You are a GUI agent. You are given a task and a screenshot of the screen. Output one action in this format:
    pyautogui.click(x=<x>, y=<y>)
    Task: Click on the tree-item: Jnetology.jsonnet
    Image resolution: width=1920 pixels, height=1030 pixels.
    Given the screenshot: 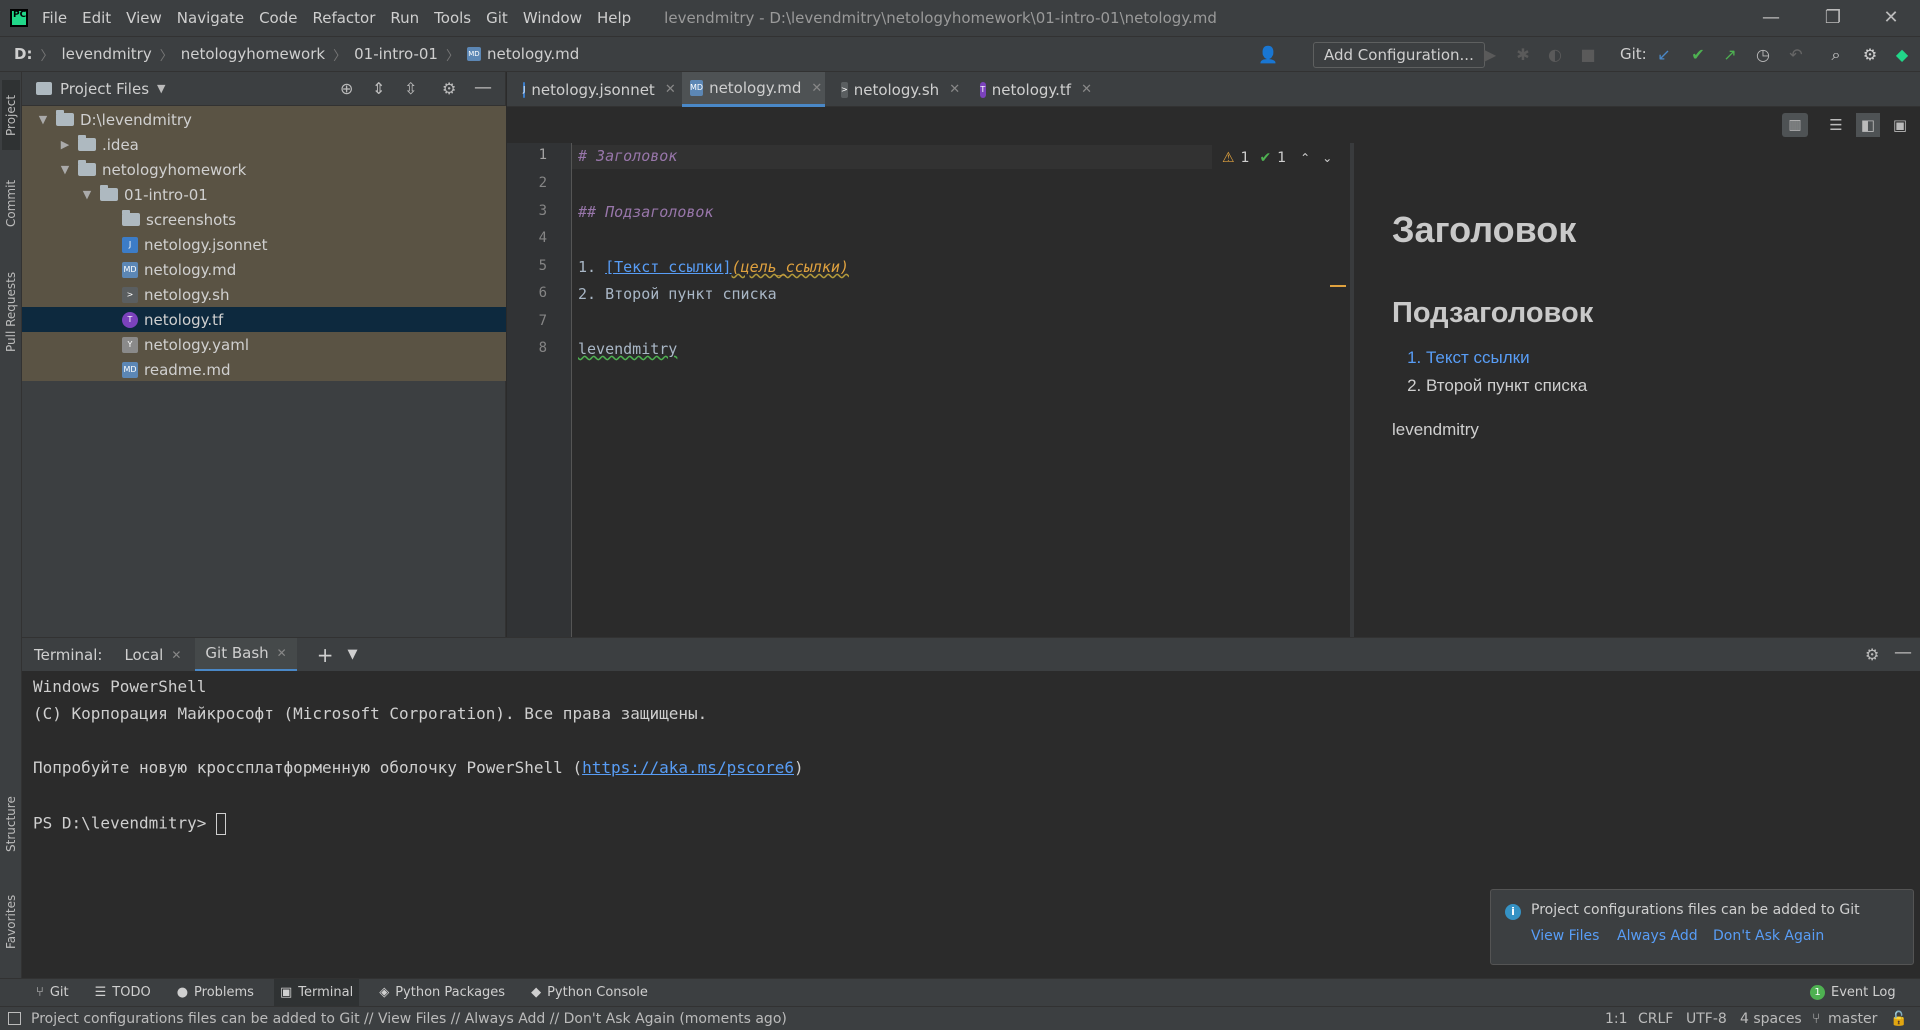 What is the action you would take?
    pyautogui.click(x=264, y=244)
    